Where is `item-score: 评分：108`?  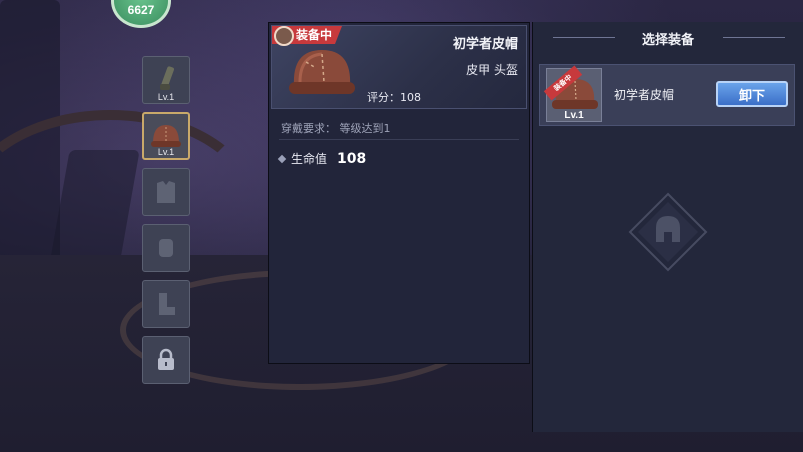
item-score: 评分：108 is located at coordinates (394, 97).